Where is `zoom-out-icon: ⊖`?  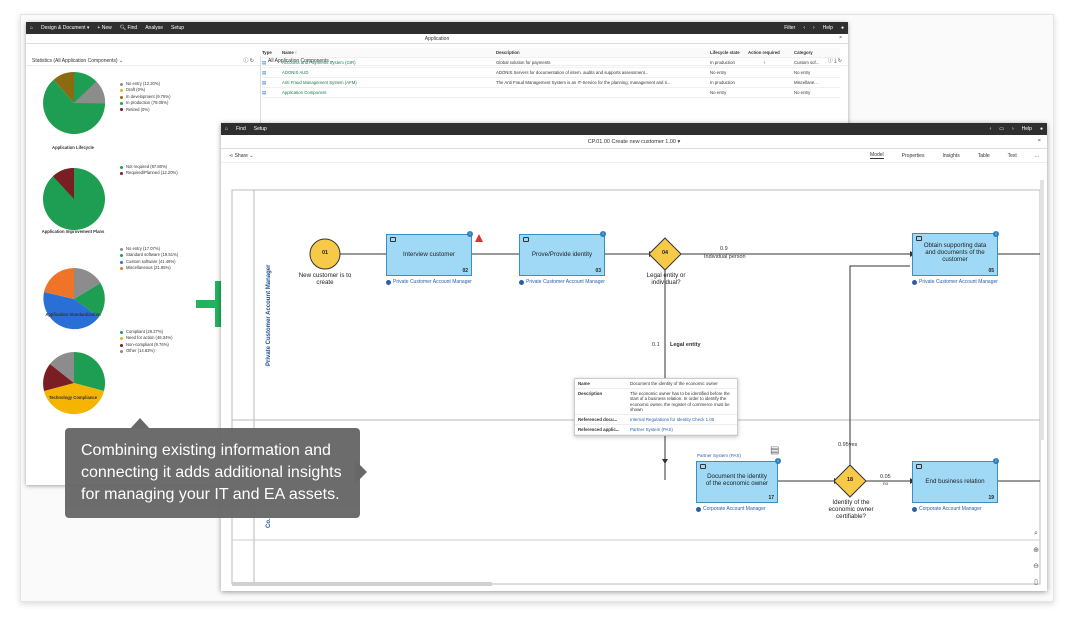 zoom-out-icon: ⊖ is located at coordinates (1036, 567).